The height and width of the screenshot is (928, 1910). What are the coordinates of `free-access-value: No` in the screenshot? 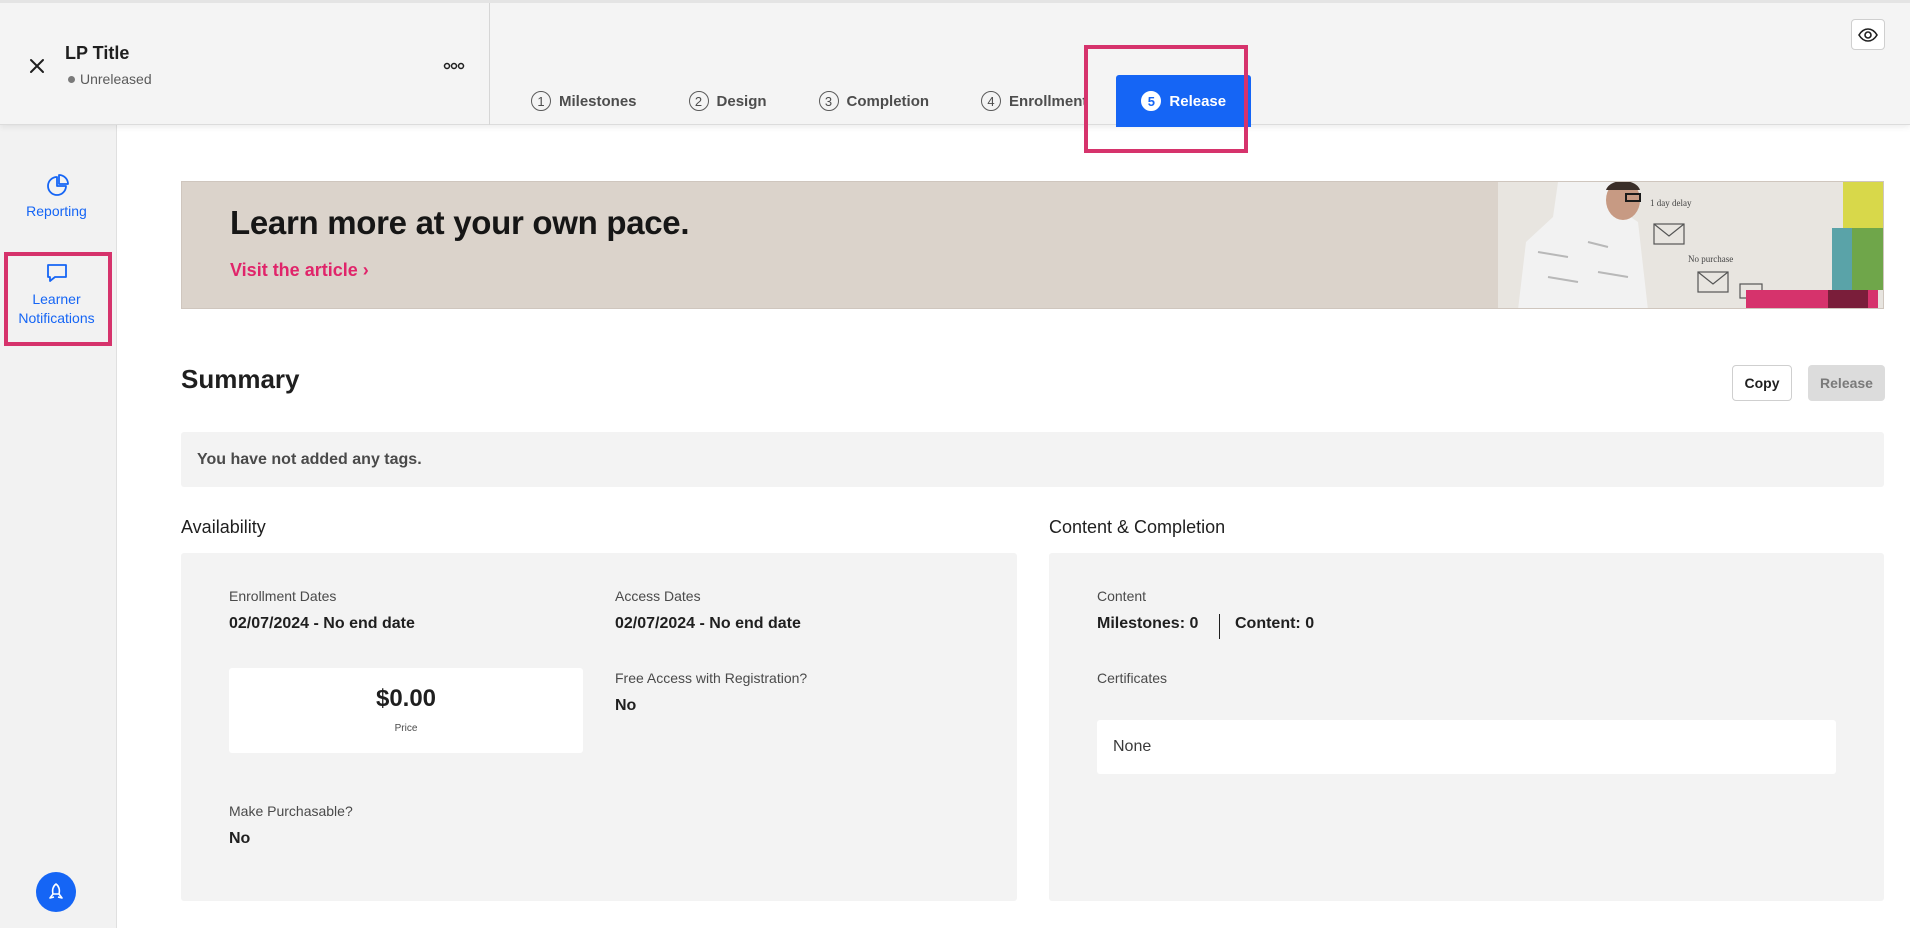 It's located at (626, 705).